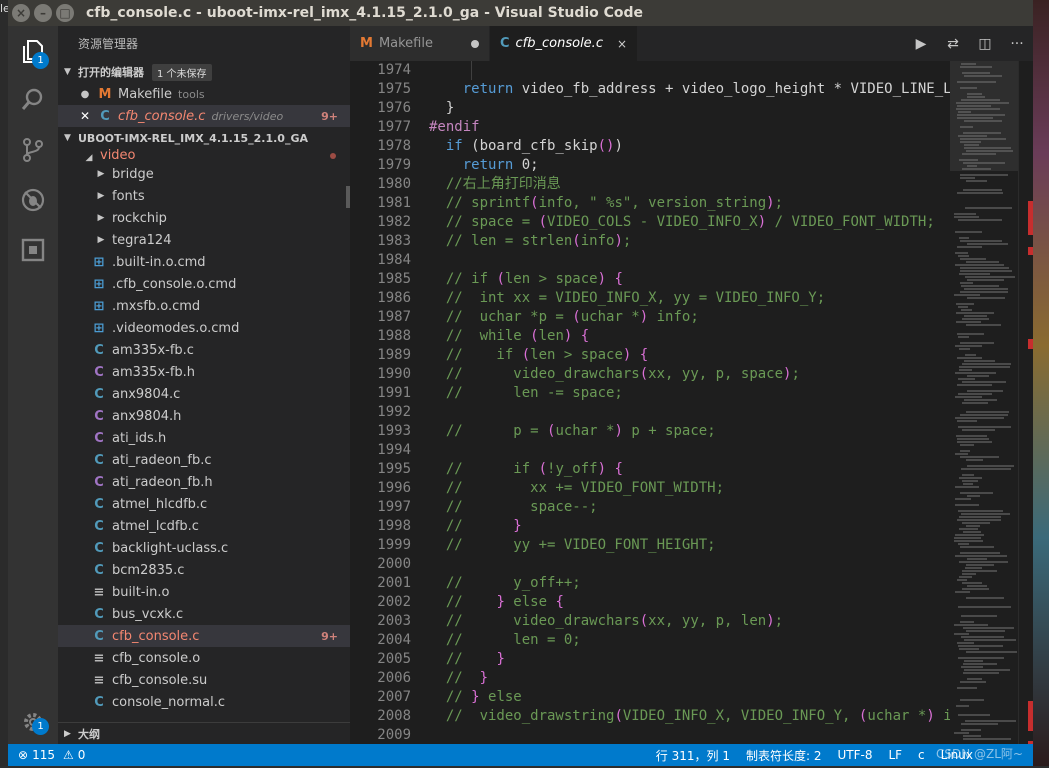 The height and width of the screenshot is (768, 1049). Describe the element at coordinates (156, 658) in the screenshot. I see `tree-item-label: cfb_console.o` at that location.